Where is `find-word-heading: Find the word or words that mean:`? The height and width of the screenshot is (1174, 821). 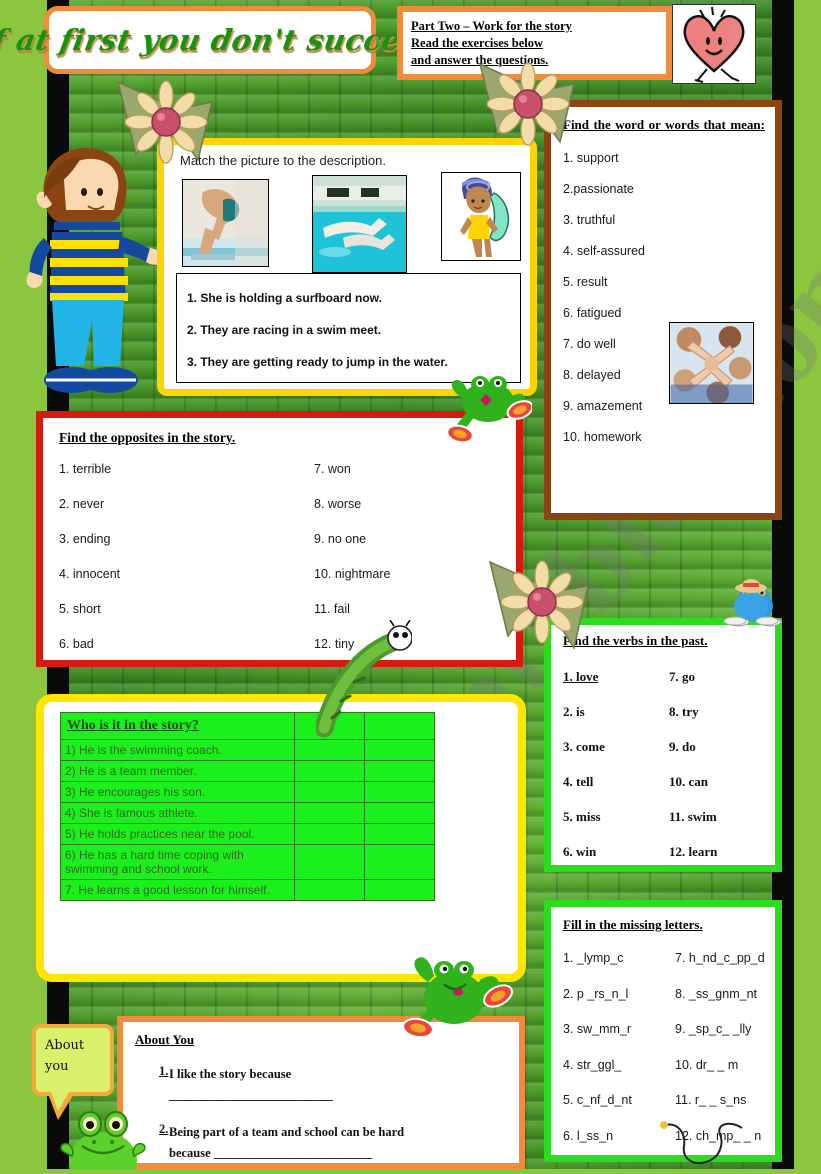
find-word-heading: Find the word or words that mean: is located at coordinates (664, 124).